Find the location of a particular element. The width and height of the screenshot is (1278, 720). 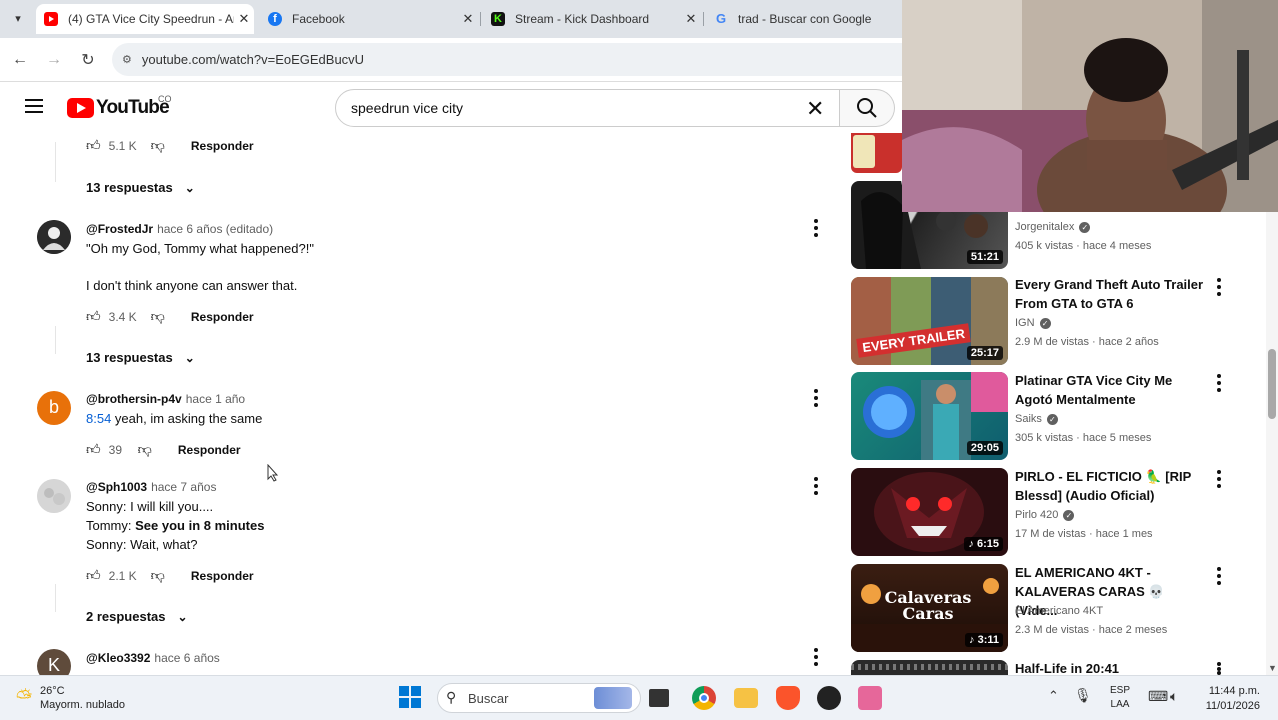

weather-desc: Mayorm. nublado is located at coordinates (82, 705).